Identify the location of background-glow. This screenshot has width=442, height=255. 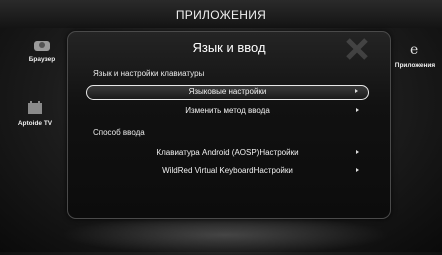
(225, 235).